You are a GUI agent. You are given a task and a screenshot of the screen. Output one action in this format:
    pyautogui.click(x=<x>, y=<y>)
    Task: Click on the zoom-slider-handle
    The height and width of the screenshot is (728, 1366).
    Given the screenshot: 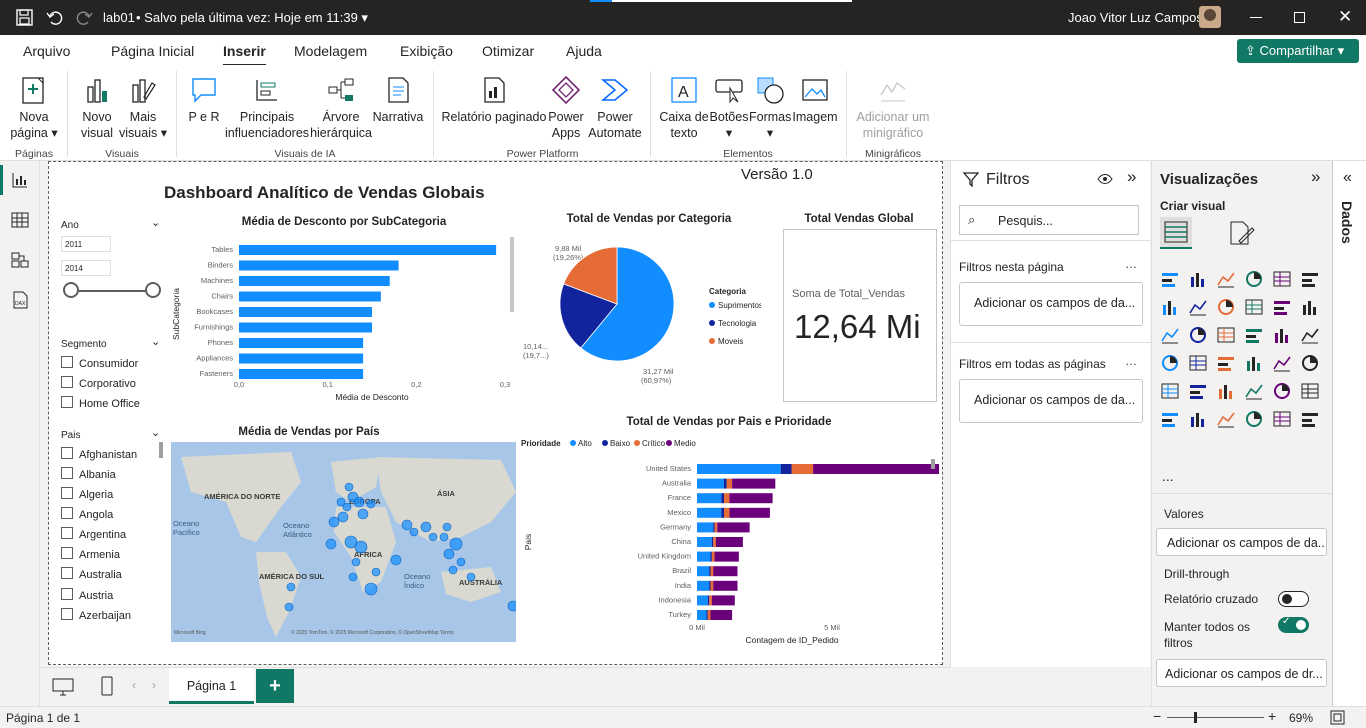 What is the action you would take?
    pyautogui.click(x=1195, y=717)
    